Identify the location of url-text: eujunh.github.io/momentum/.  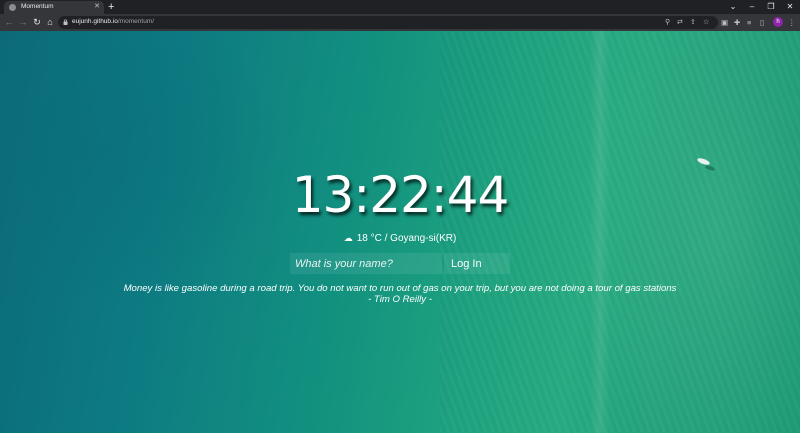
(113, 21).